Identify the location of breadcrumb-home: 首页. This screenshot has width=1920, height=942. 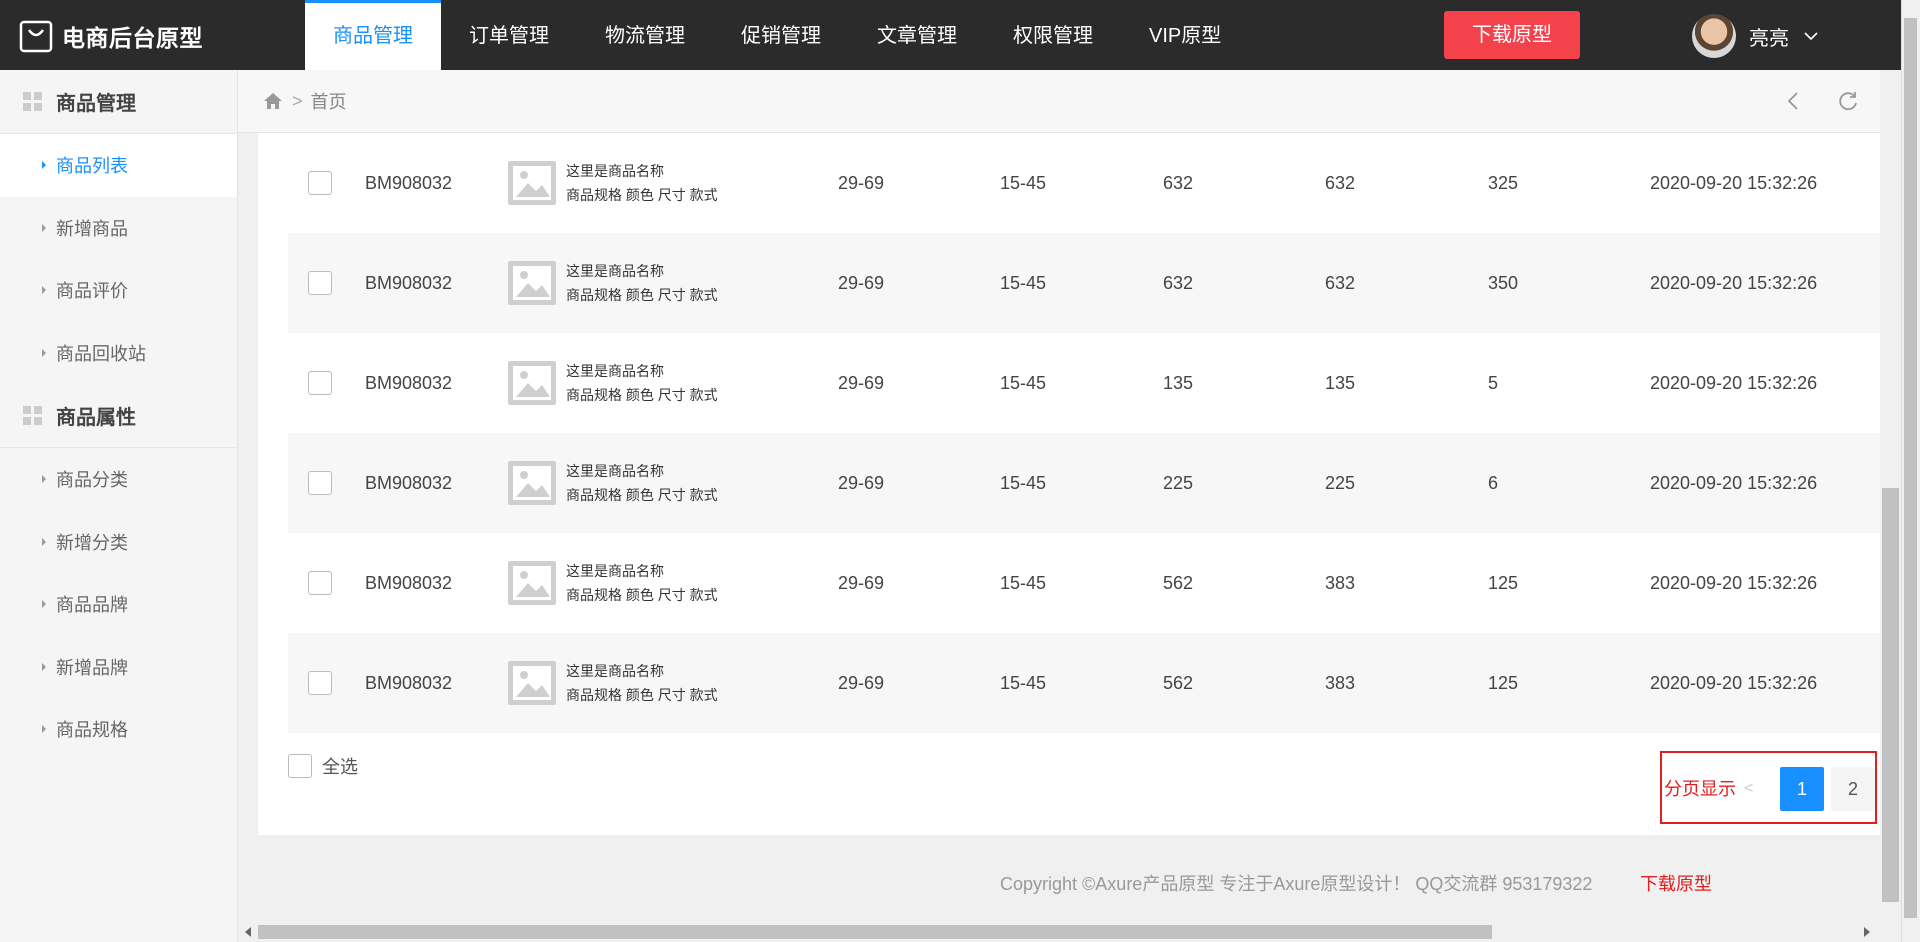
(329, 101).